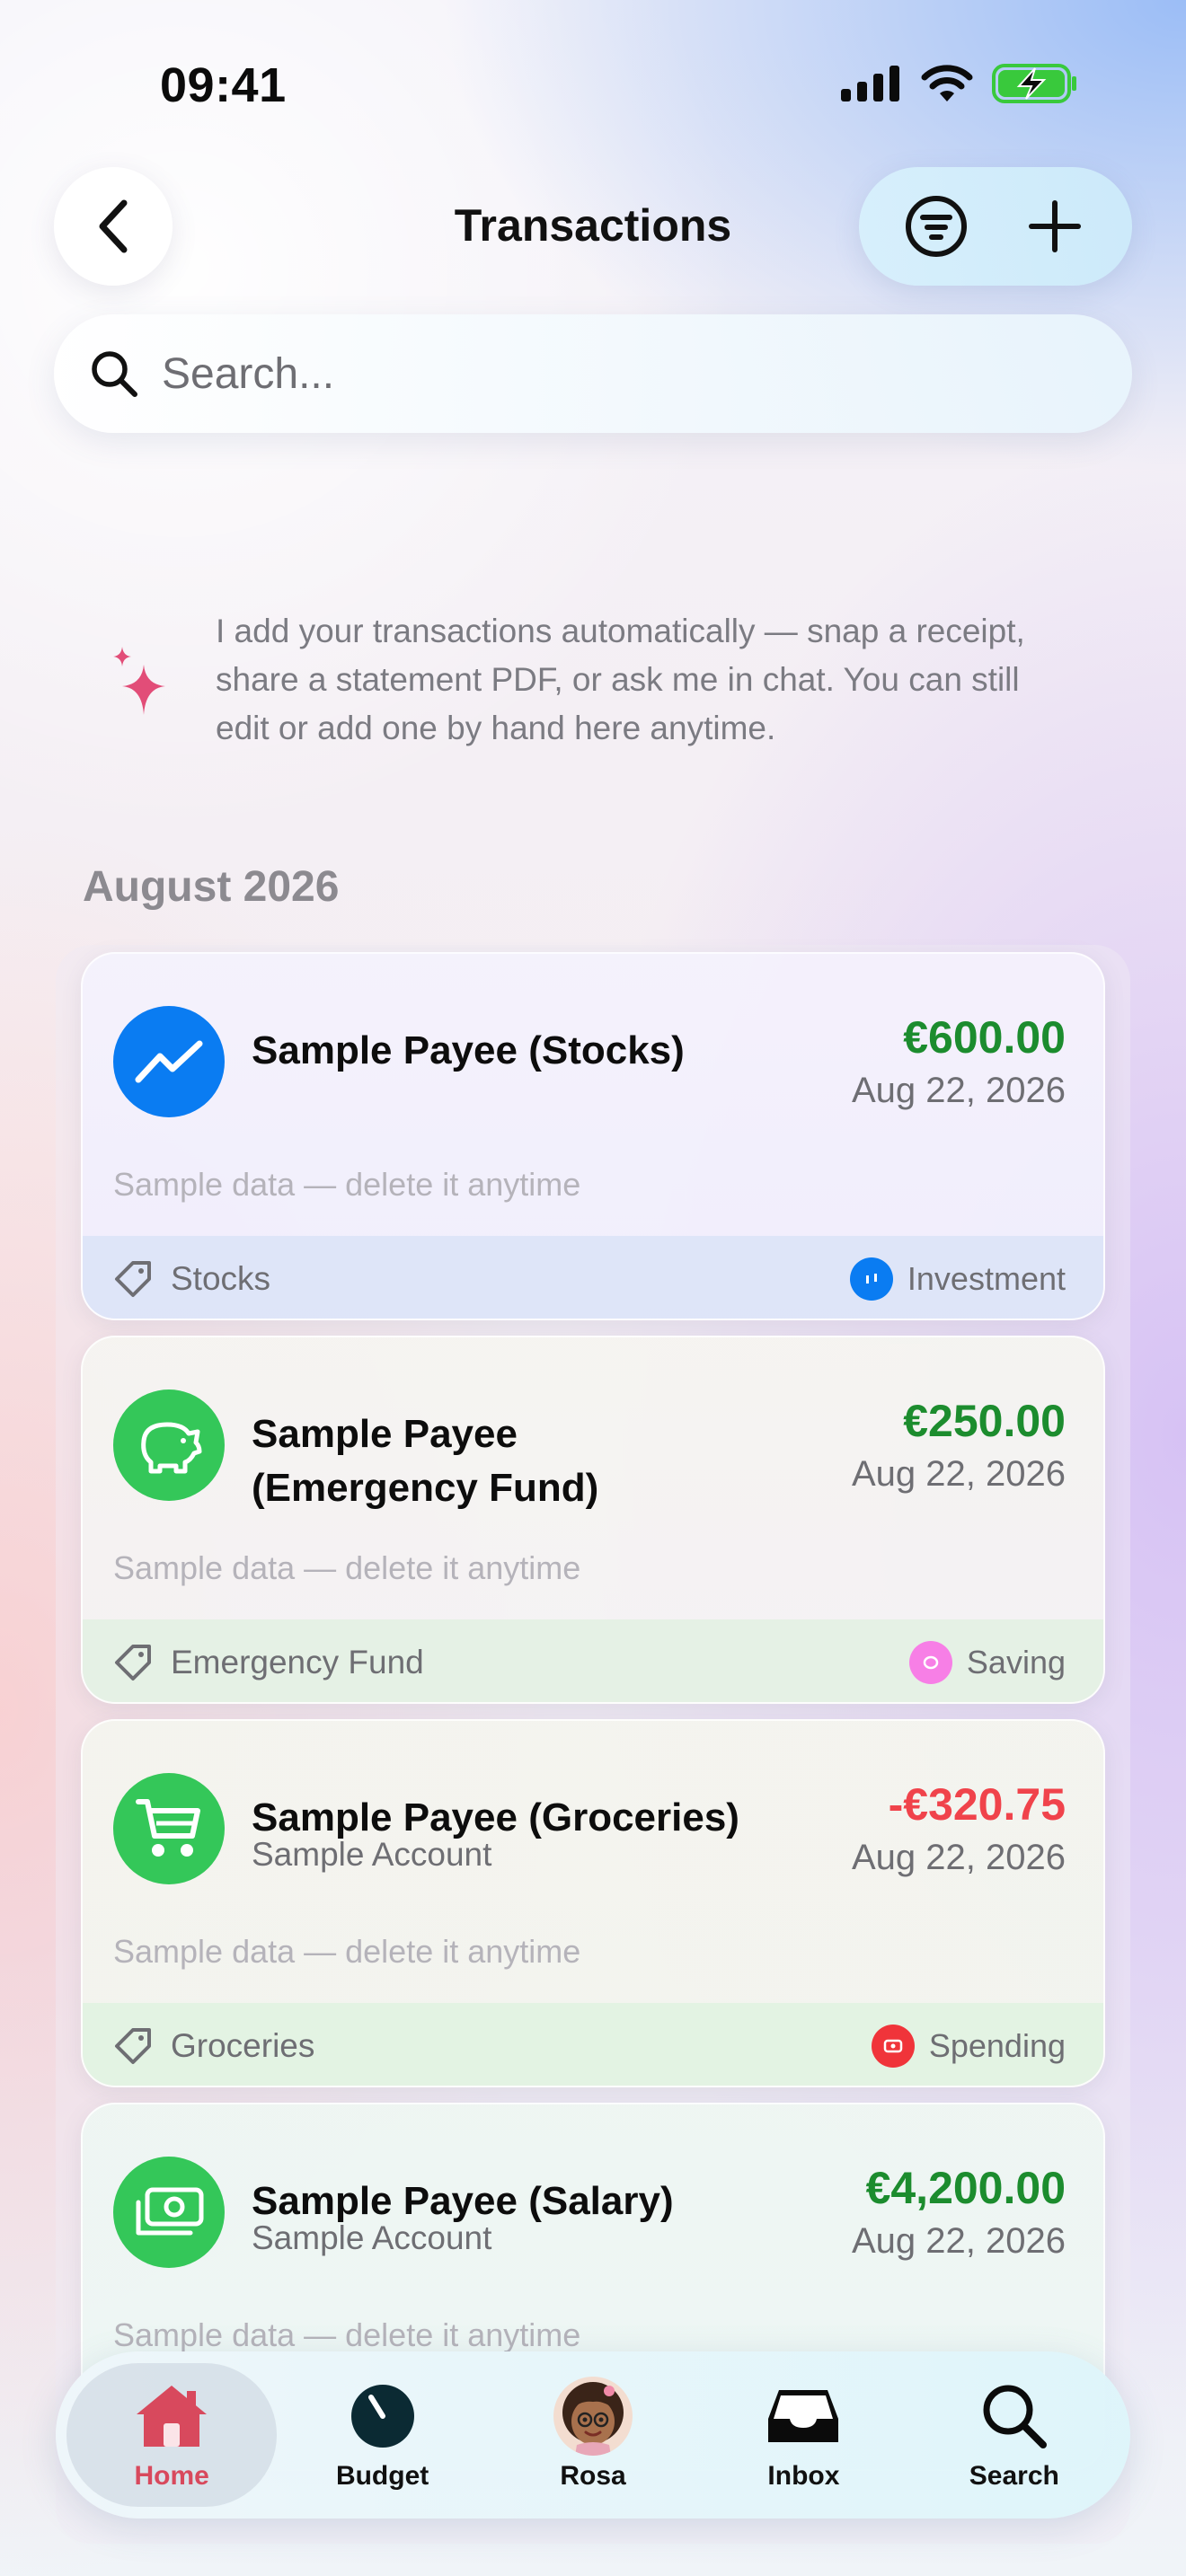 Image resolution: width=1186 pixels, height=2576 pixels. Describe the element at coordinates (468, 1050) in the screenshot. I see `payee-name: Sample Payee (Stocks)` at that location.